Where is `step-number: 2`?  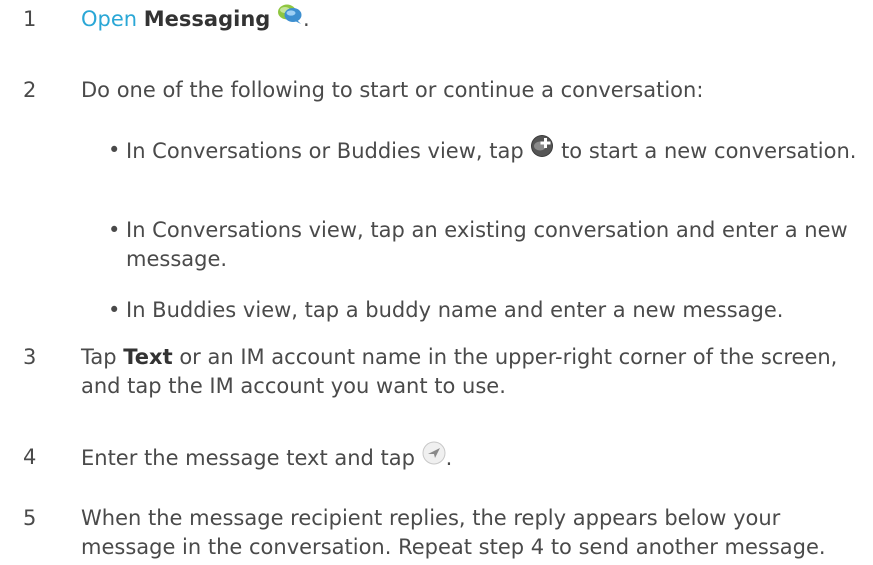
step-number: 2 is located at coordinates (30, 90).